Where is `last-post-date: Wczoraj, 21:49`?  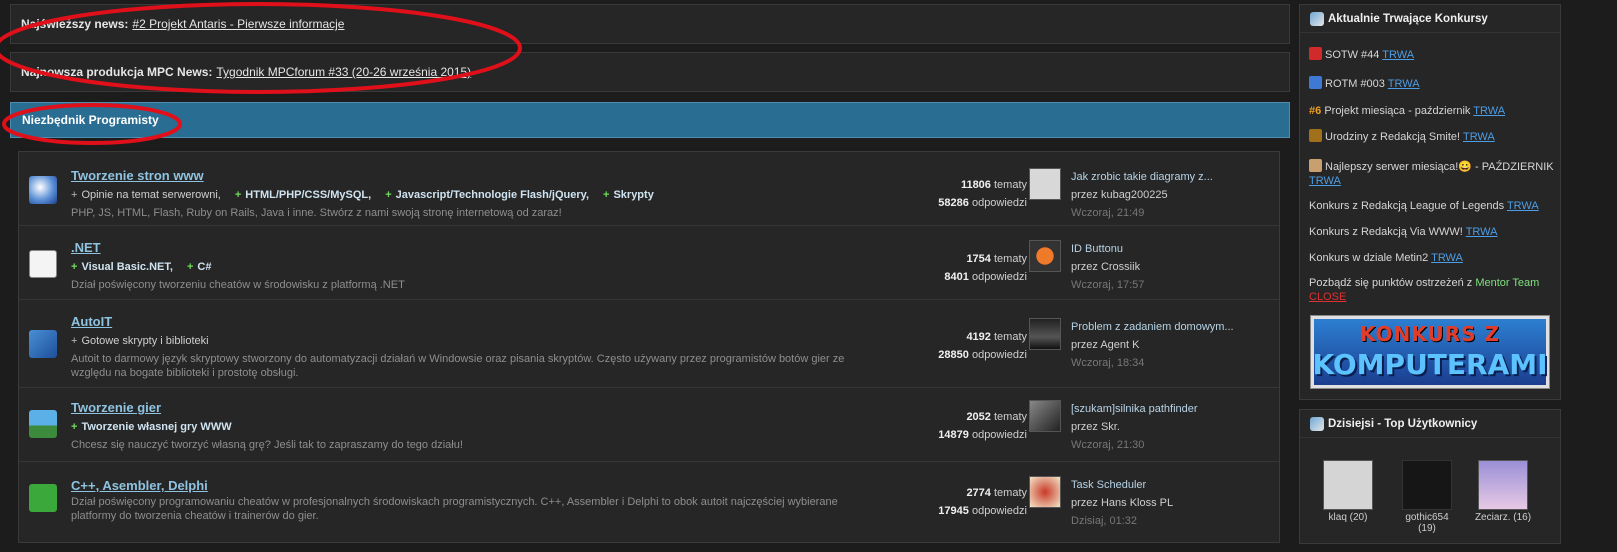
last-post-date: Wczoraj, 21:49 is located at coordinates (1108, 213).